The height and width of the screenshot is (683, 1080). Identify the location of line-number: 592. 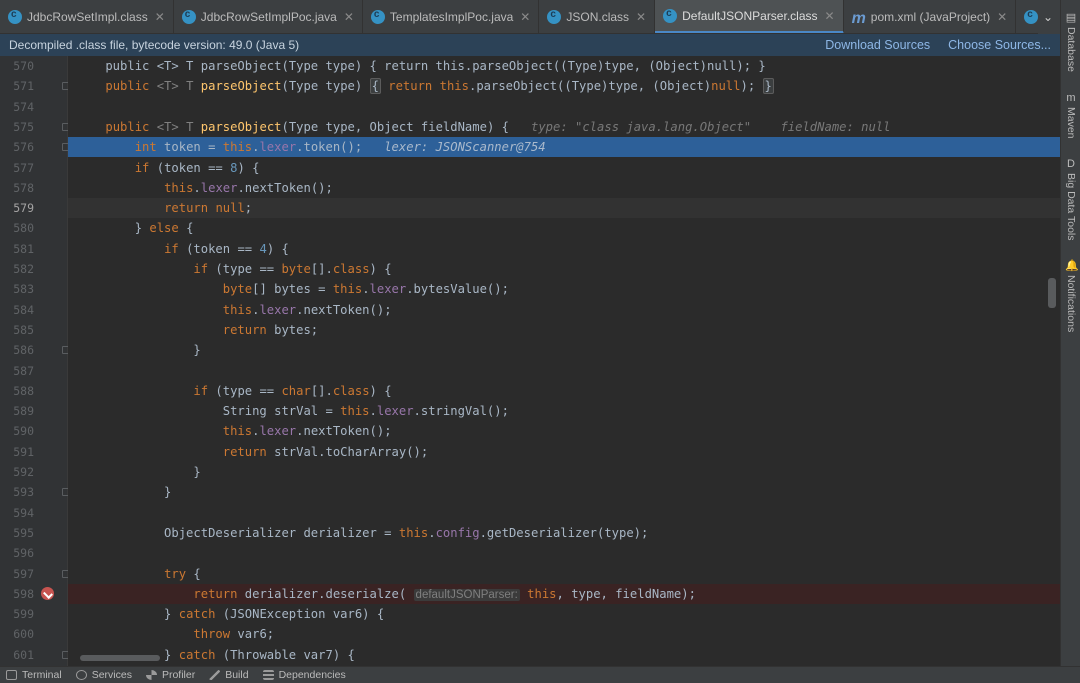
(17, 472).